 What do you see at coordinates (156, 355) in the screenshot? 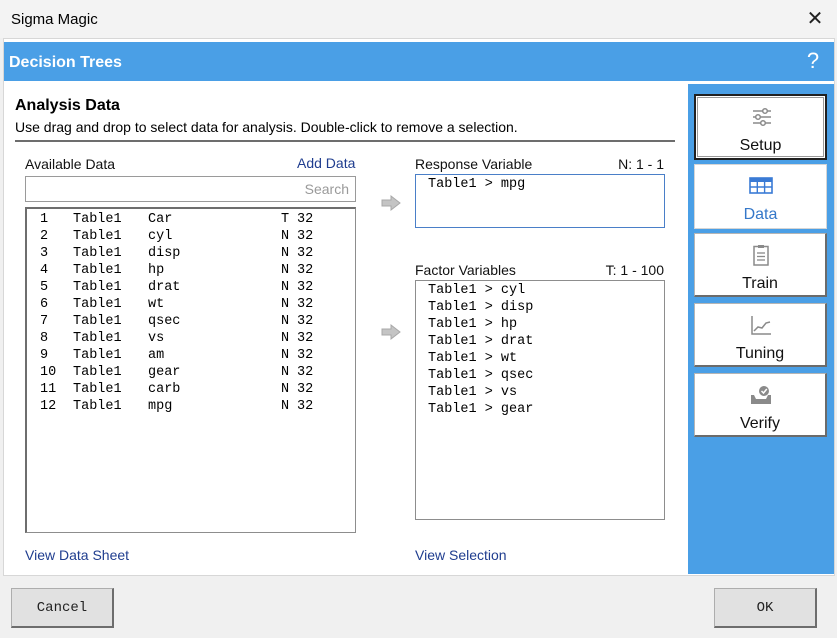
I see `row-variable-name: am` at bounding box center [156, 355].